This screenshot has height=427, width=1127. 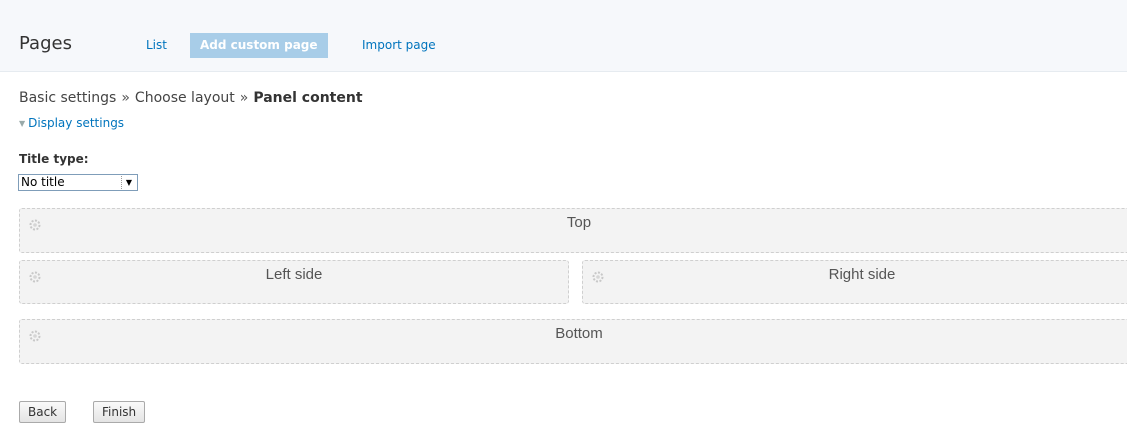 What do you see at coordinates (119, 412) in the screenshot?
I see `finish-button: Finish` at bounding box center [119, 412].